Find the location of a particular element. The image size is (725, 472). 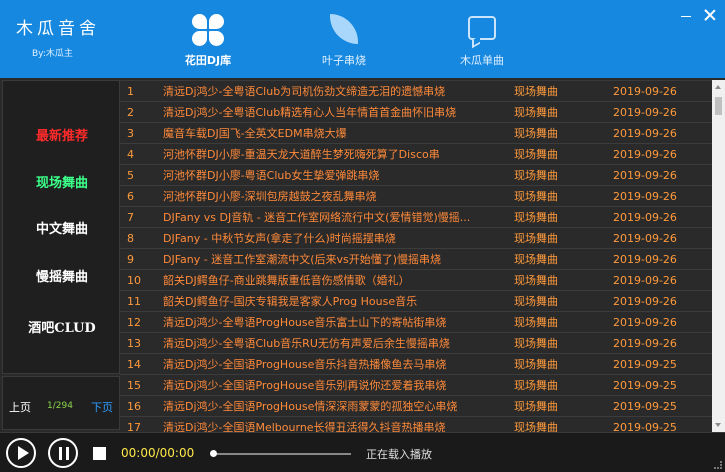

song-title: 清远Dj鸿少-全粤语ProgHouse音乐富士山下的寄帖街串烧 is located at coordinates (305, 322).